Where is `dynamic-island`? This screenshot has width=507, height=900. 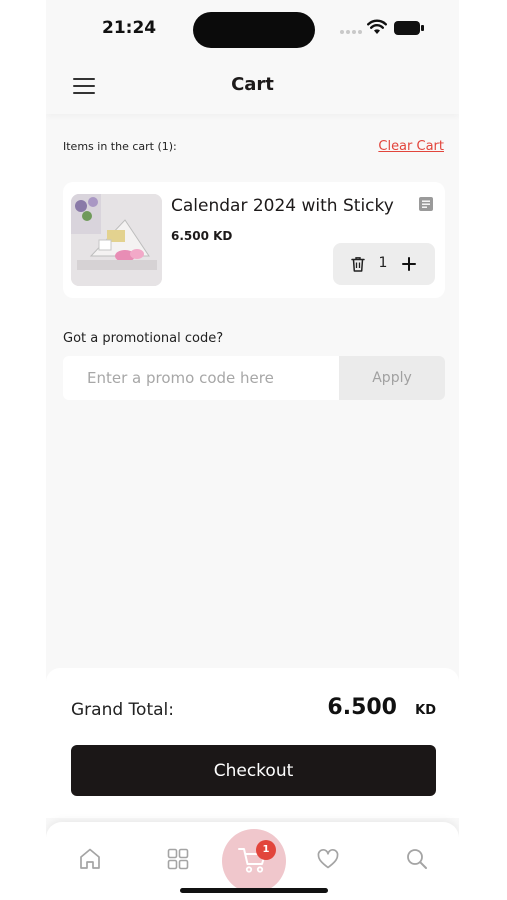
dynamic-island is located at coordinates (254, 30).